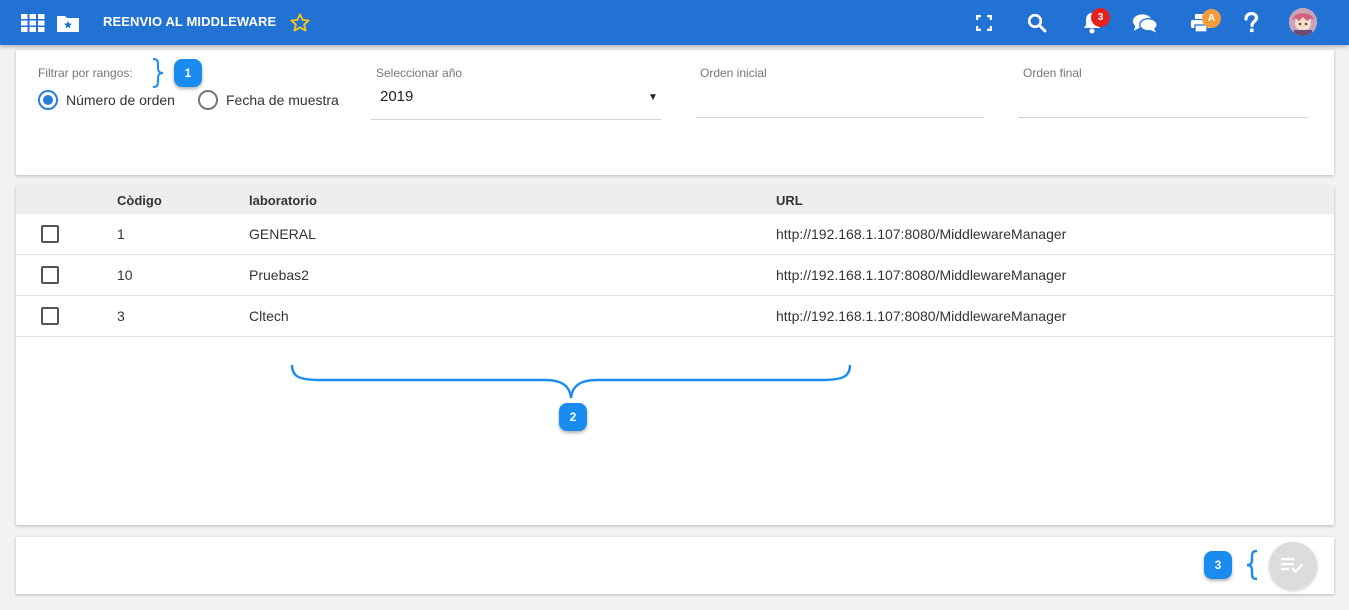 This screenshot has height=610, width=1349. I want to click on year-select-value: 2019, so click(397, 96).